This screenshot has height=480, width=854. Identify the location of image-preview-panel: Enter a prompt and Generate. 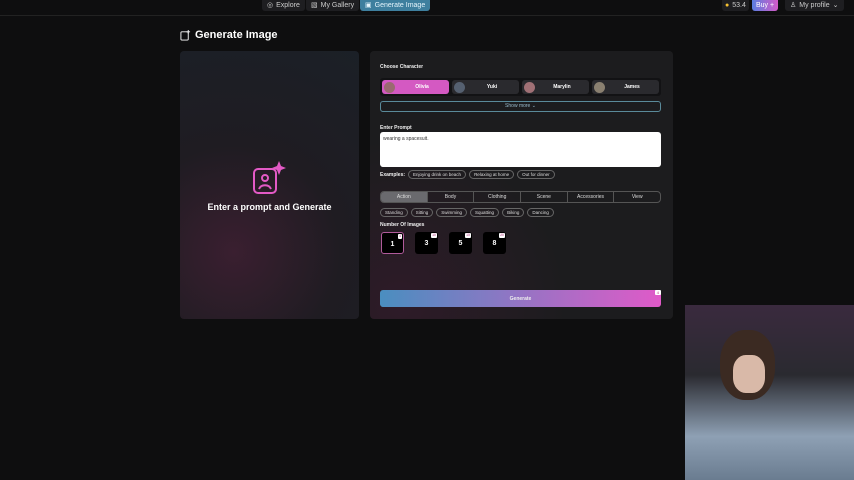
(269, 185).